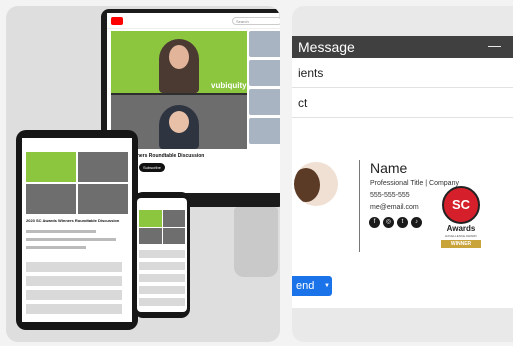 The width and height of the screenshot is (513, 346). I want to click on phone-device, so click(162, 255).